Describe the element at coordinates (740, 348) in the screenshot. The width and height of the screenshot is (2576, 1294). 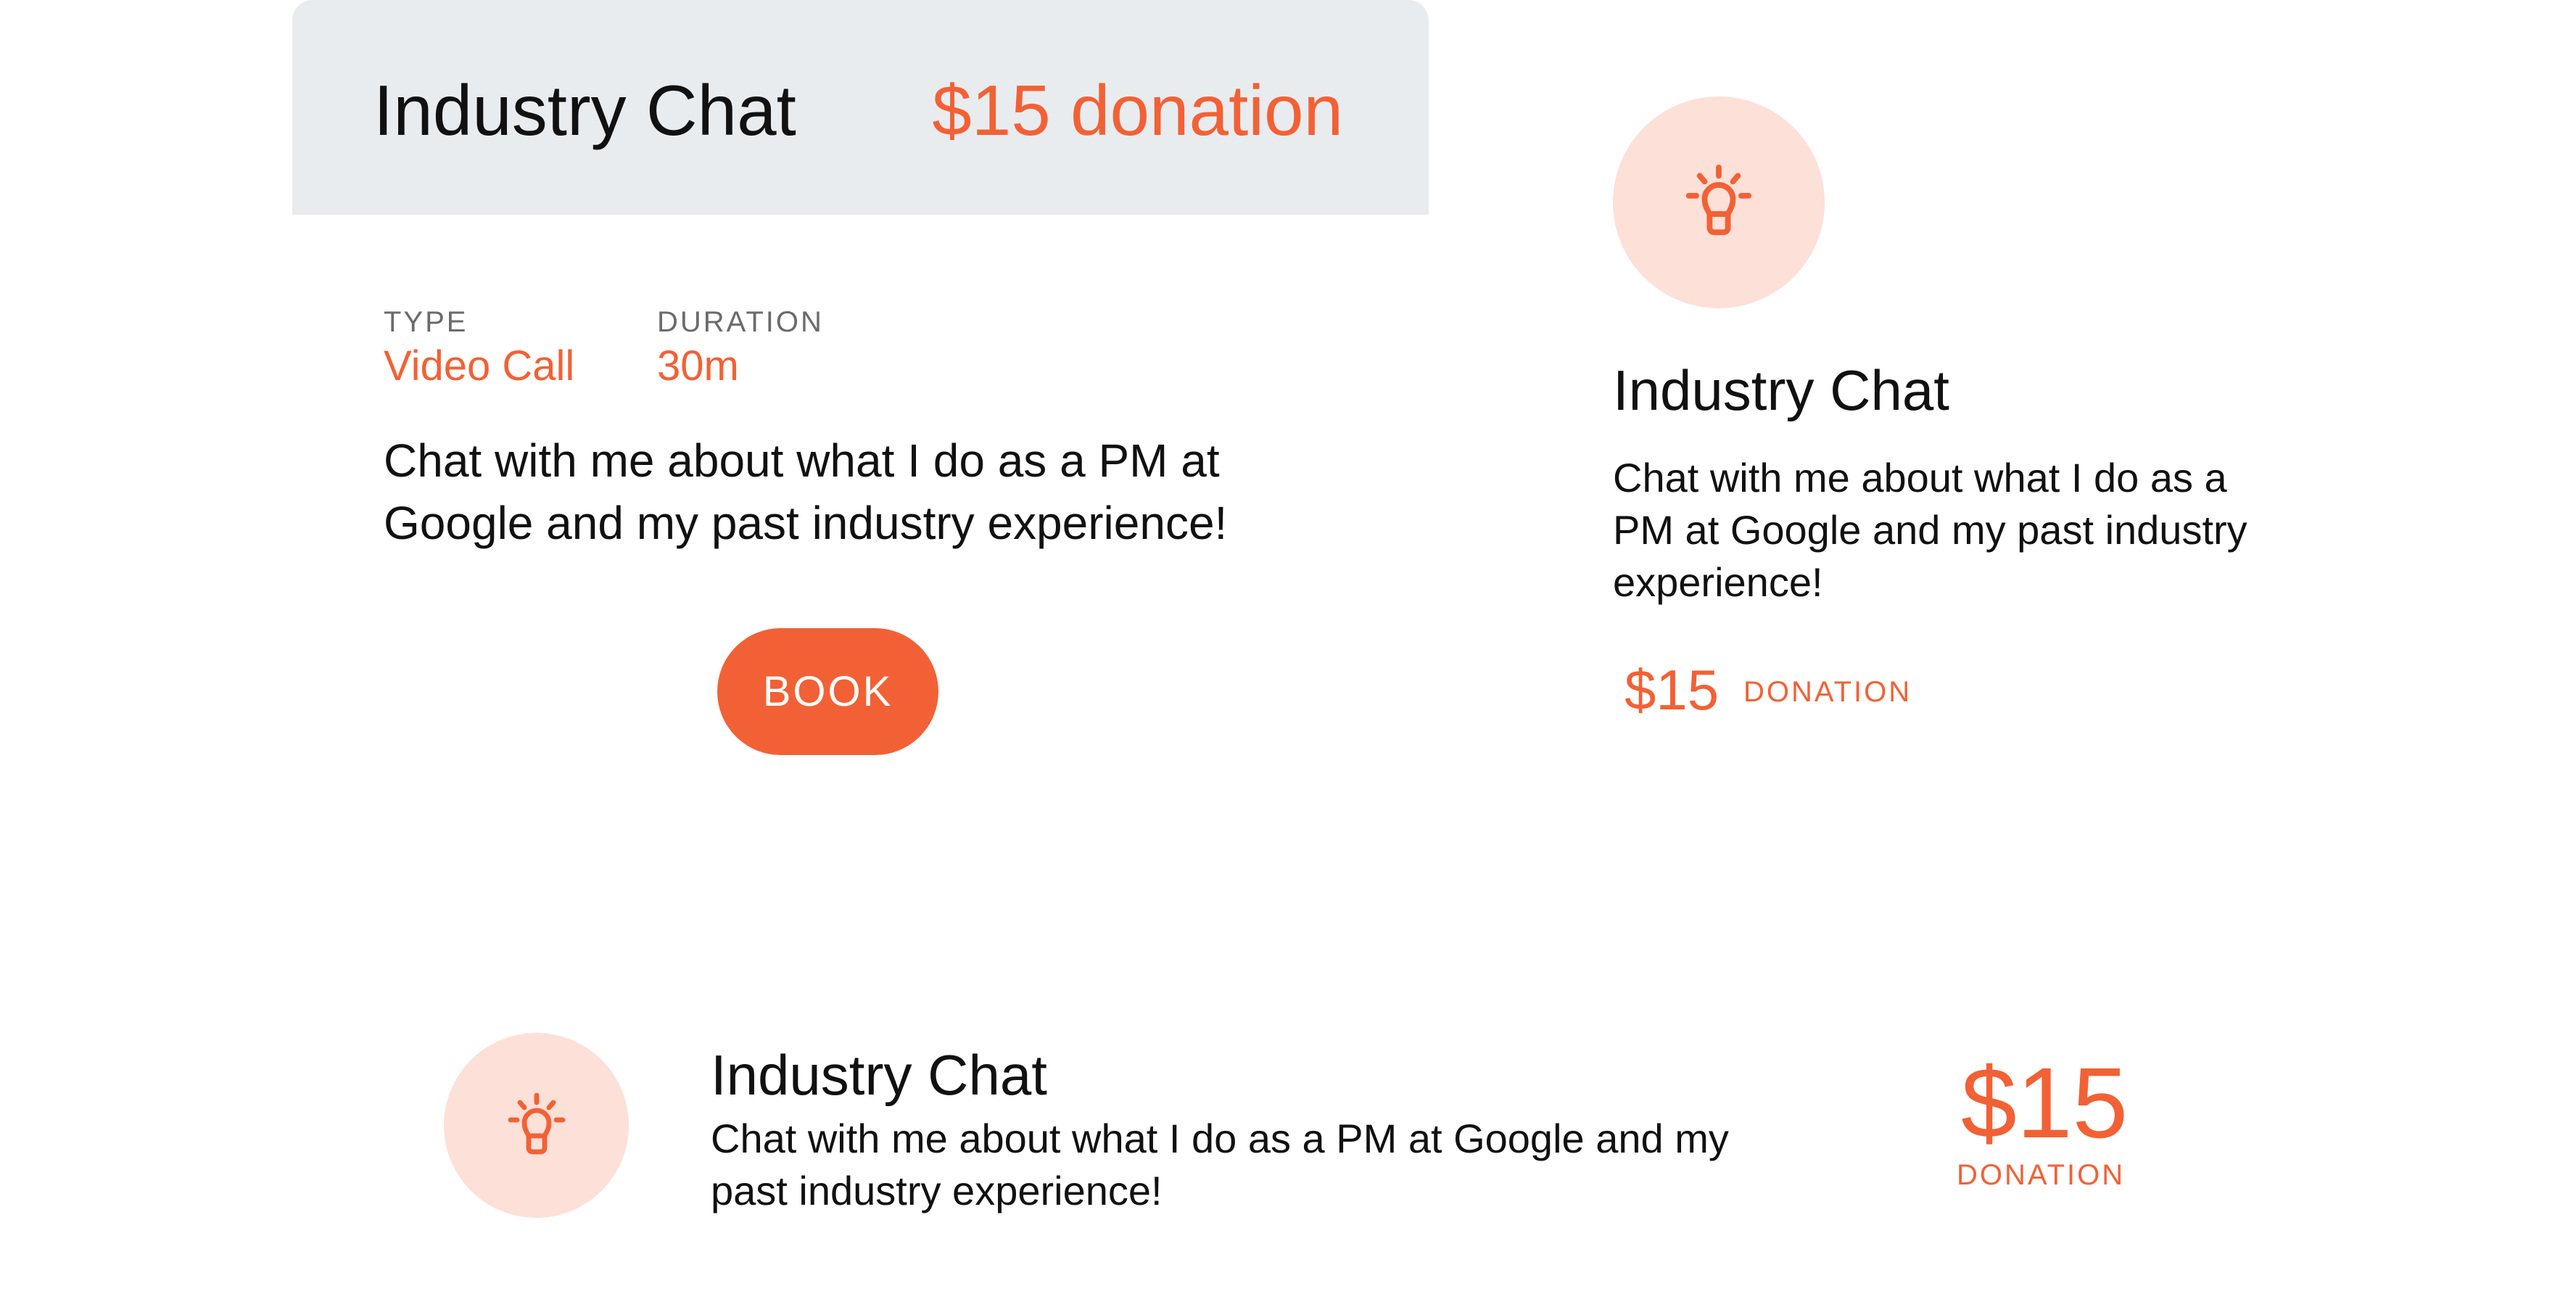
I see `duration-meta: DURATION 30m` at that location.